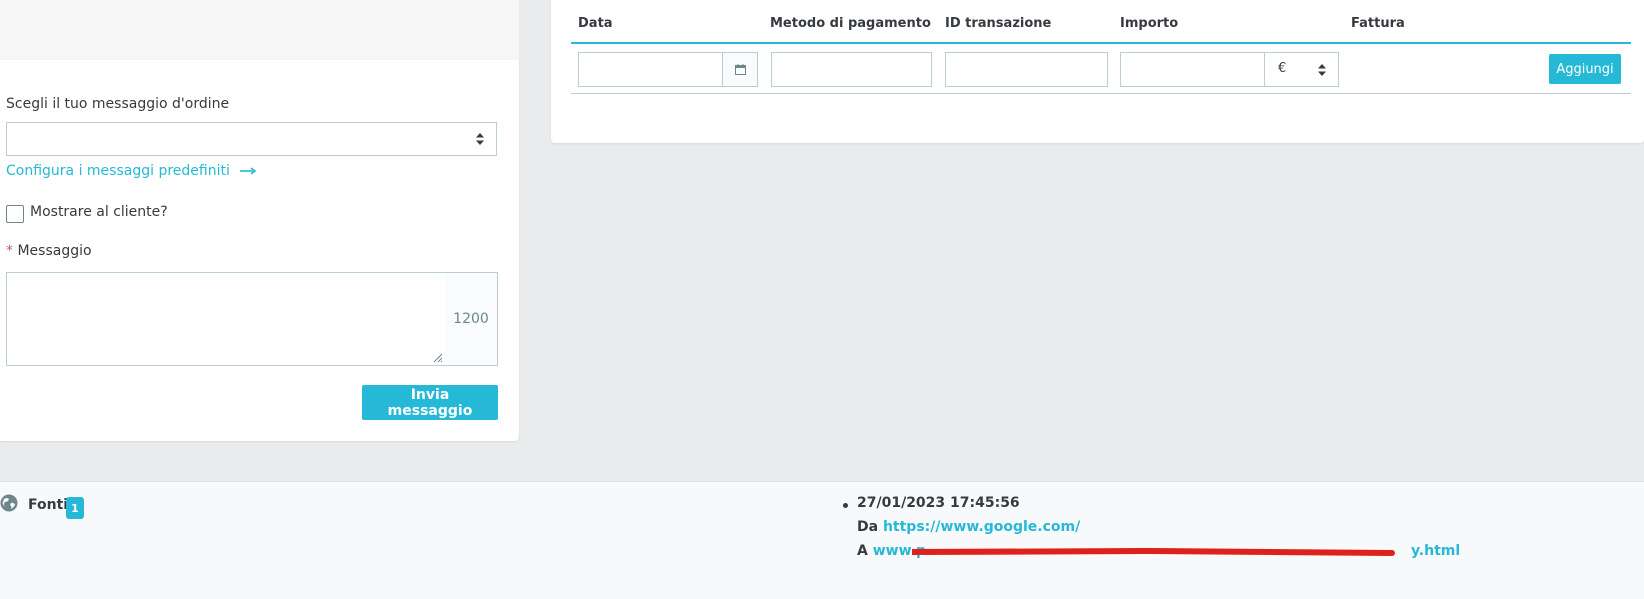  Describe the element at coordinates (9, 503) in the screenshot. I see `globe-icon` at that location.